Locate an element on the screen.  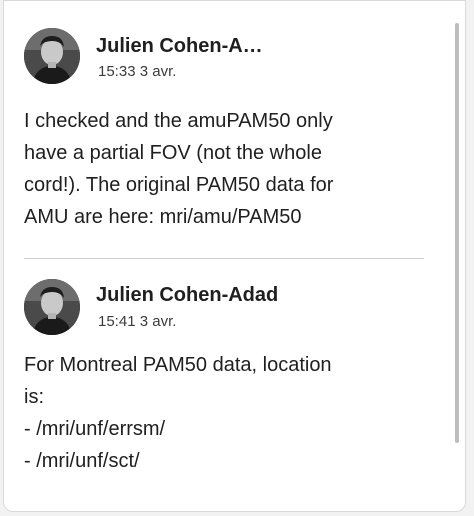
message-line: AMU are here: mri/amu/PAM50 is located at coordinates (163, 217).